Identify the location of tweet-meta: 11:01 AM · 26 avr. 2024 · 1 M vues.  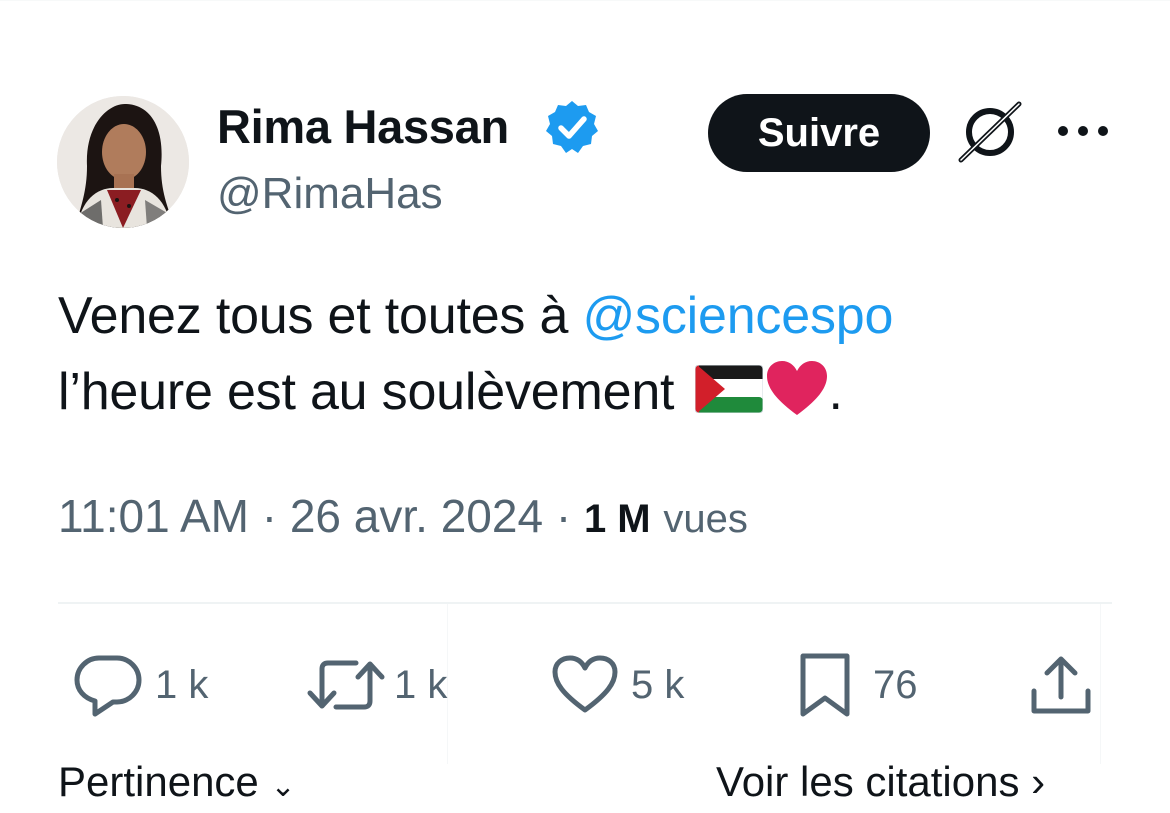
(403, 517).